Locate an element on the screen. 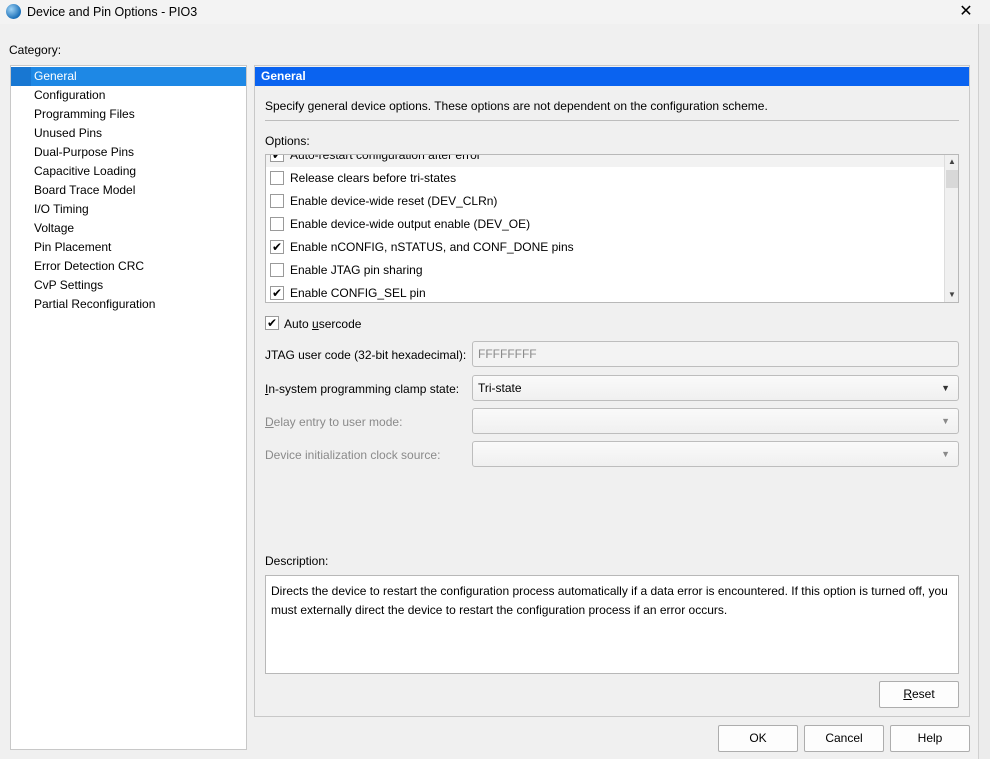 The image size is (990, 759). help-button: Help is located at coordinates (930, 738).